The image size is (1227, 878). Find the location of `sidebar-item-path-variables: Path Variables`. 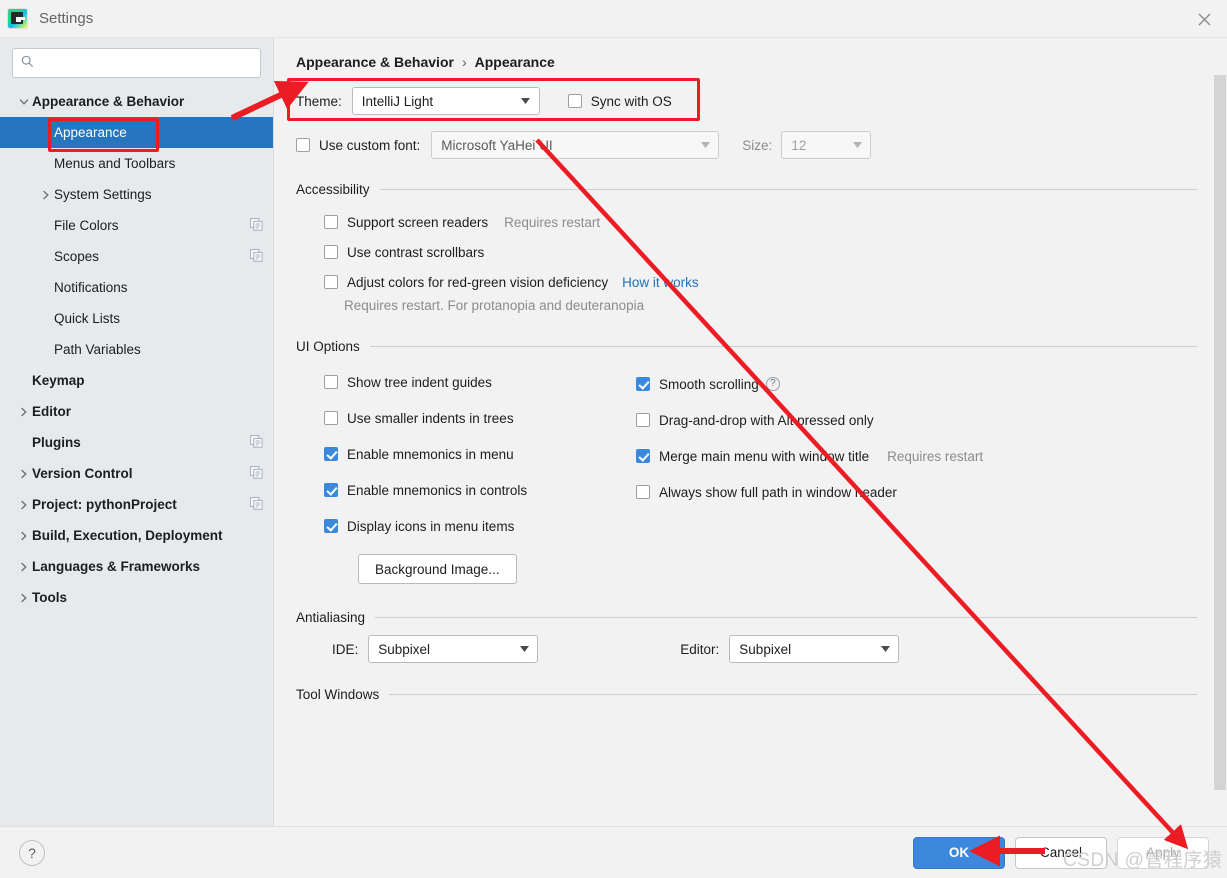

sidebar-item-path-variables: Path Variables is located at coordinates (136, 349).